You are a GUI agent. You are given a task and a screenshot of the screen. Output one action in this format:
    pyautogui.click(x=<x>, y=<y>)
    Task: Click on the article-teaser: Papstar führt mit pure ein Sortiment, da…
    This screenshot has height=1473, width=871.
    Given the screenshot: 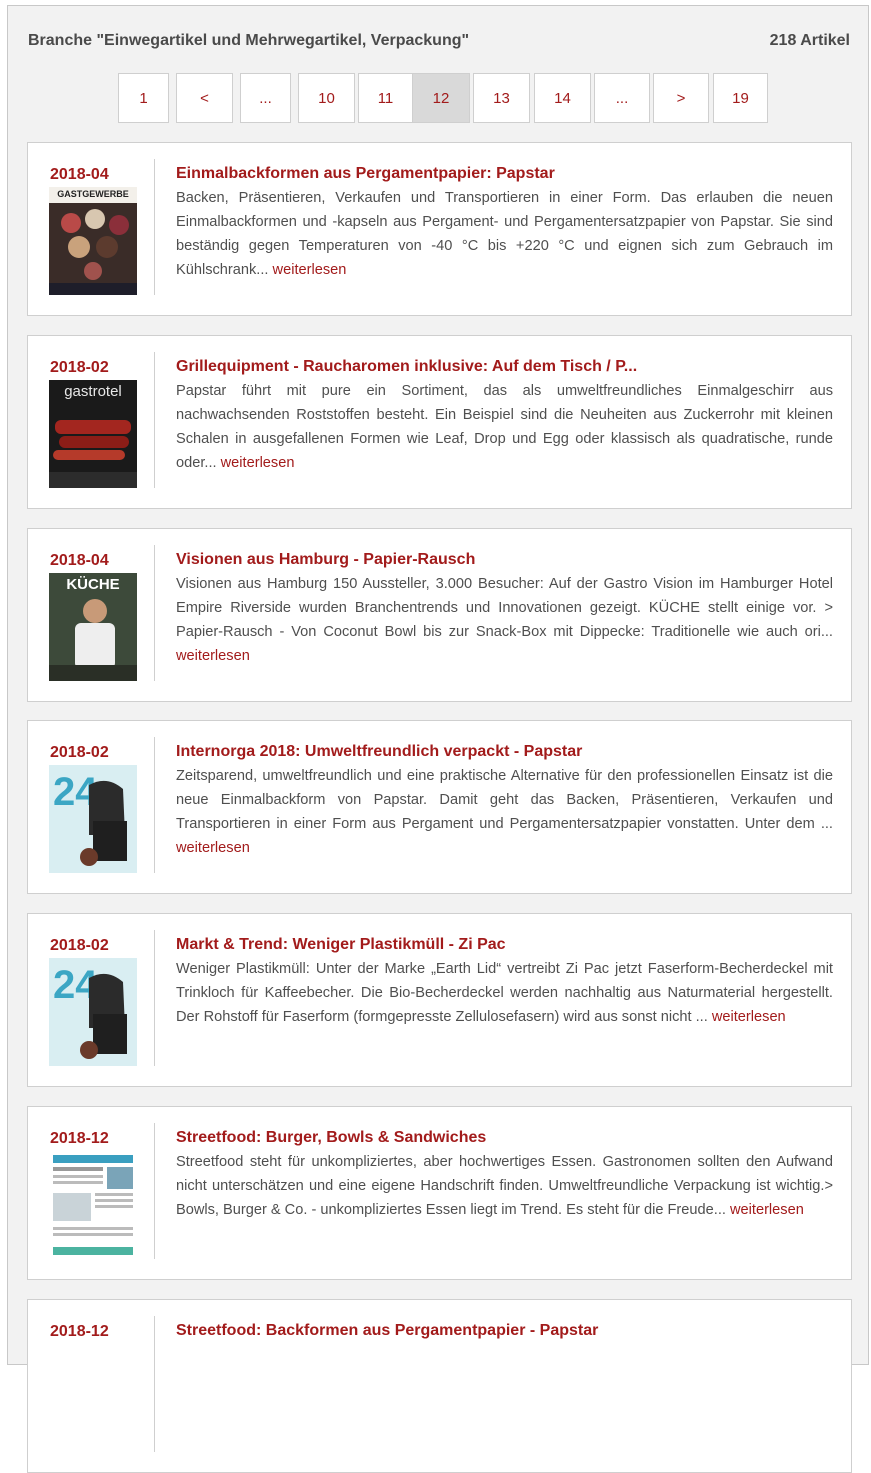 What is the action you would take?
    pyautogui.click(x=504, y=427)
    